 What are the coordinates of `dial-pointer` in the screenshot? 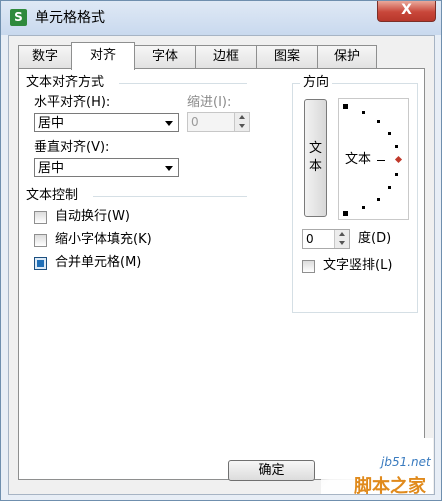 It's located at (398, 159).